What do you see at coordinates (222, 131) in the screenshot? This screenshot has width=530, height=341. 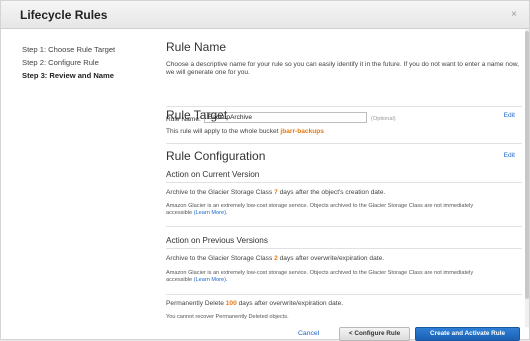 I see `rule-target-prefix: This rule will apply to the whole bucket` at bounding box center [222, 131].